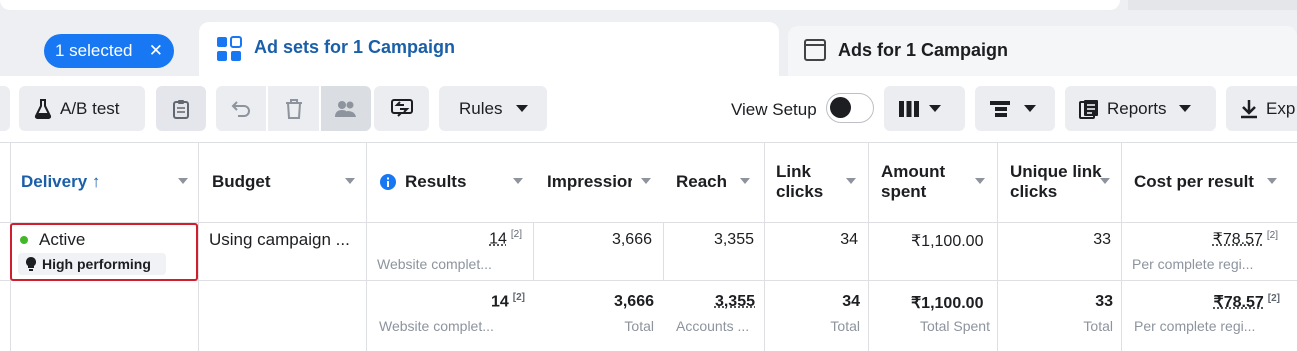 This screenshot has width=1297, height=351. What do you see at coordinates (1140, 108) in the screenshot?
I see `reports-dropdown: Reports` at bounding box center [1140, 108].